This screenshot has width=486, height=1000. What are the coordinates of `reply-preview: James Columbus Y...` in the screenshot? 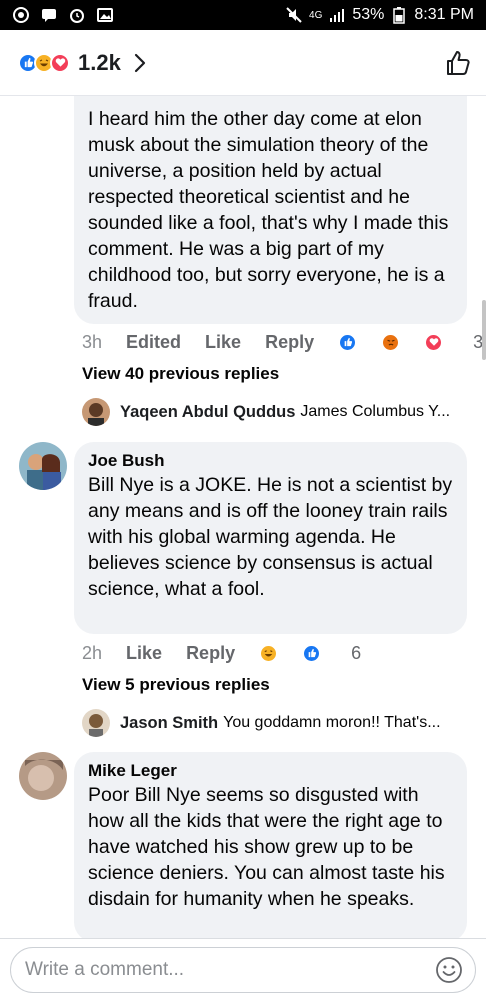 It's located at (375, 411).